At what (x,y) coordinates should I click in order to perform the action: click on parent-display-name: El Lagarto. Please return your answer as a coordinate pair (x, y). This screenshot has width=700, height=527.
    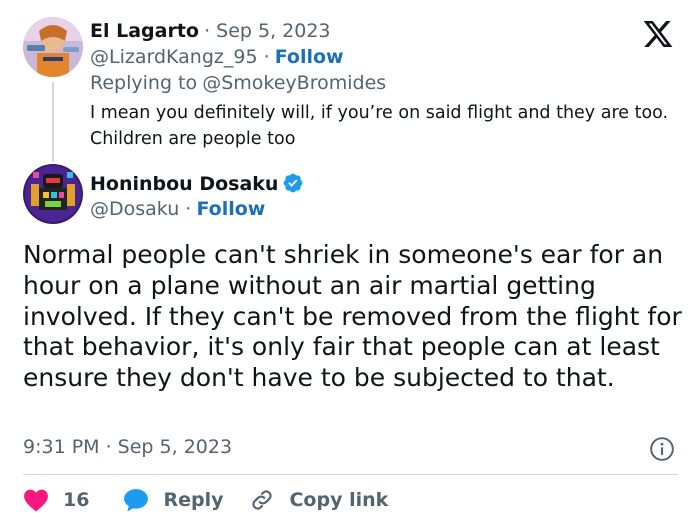
    Looking at the image, I should click on (144, 31).